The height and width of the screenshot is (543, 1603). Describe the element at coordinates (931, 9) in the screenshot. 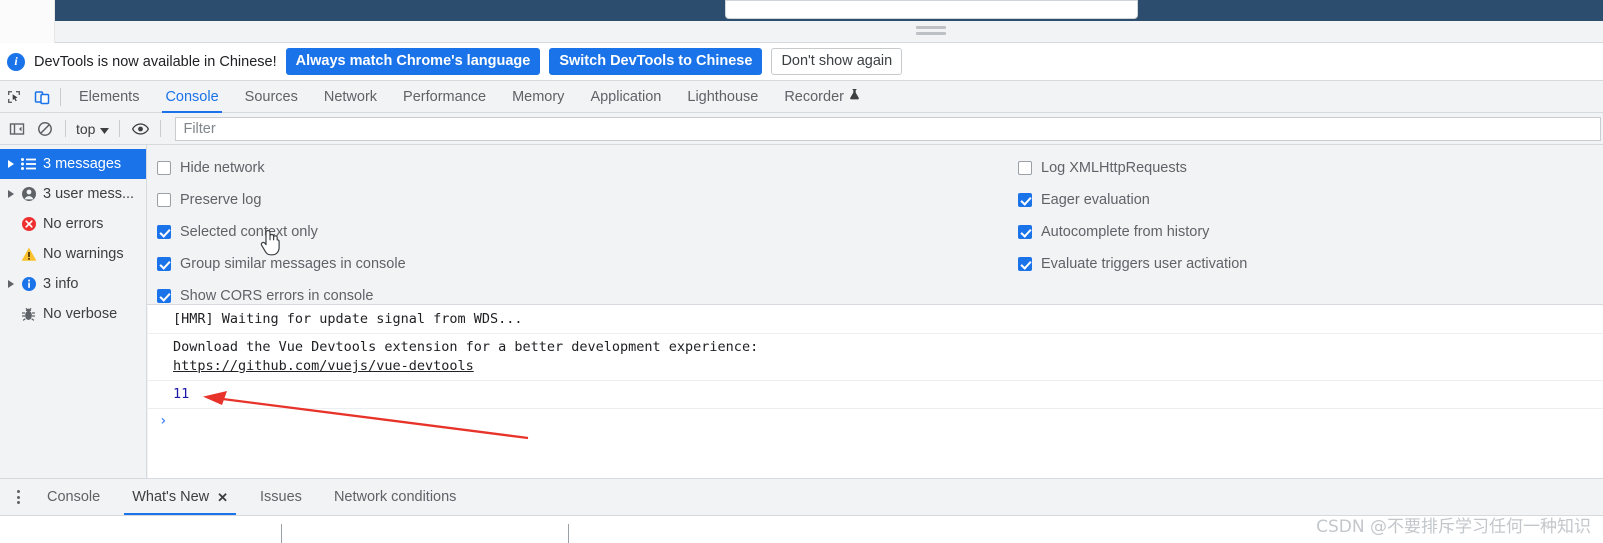

I see `page-search-input` at that location.